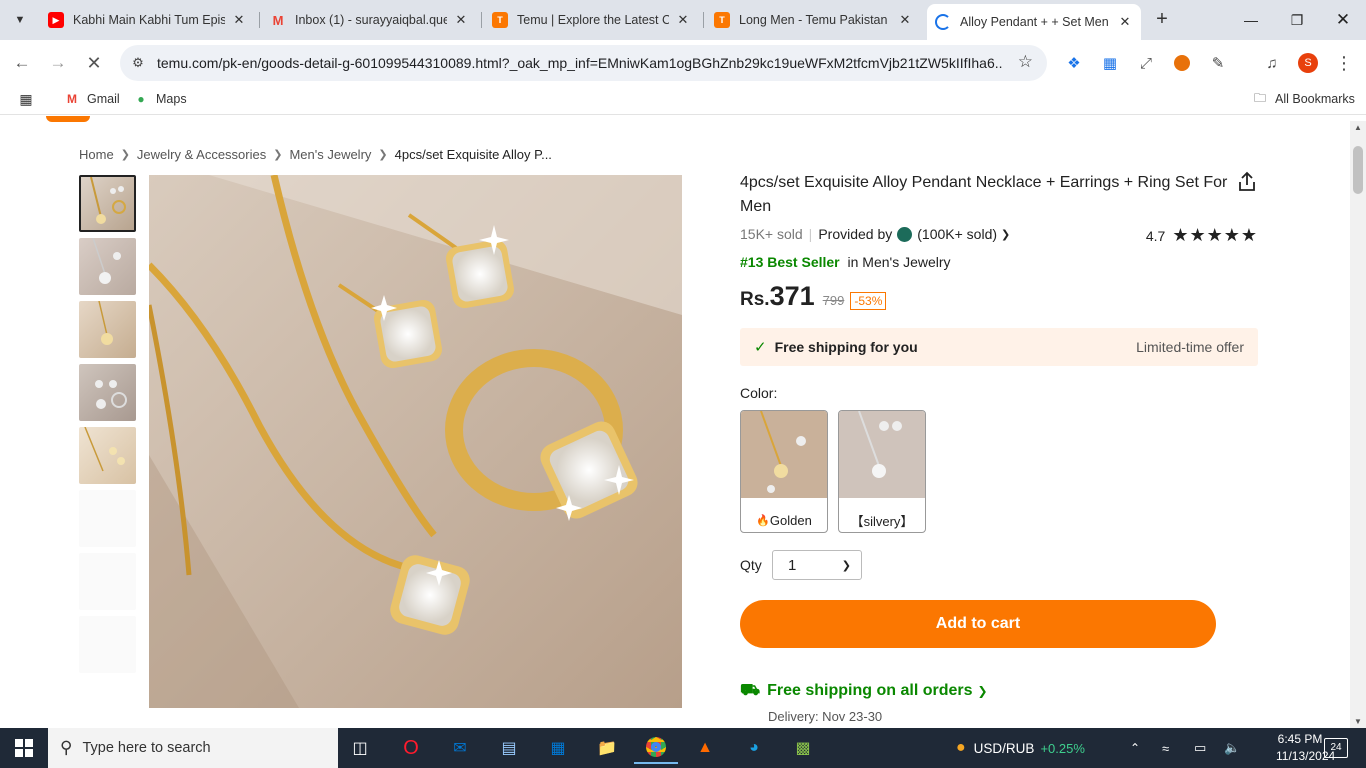 This screenshot has height=768, width=1366. I want to click on best-seller-rank: #13 Best Seller in Men's Jewelry, so click(1000, 262).